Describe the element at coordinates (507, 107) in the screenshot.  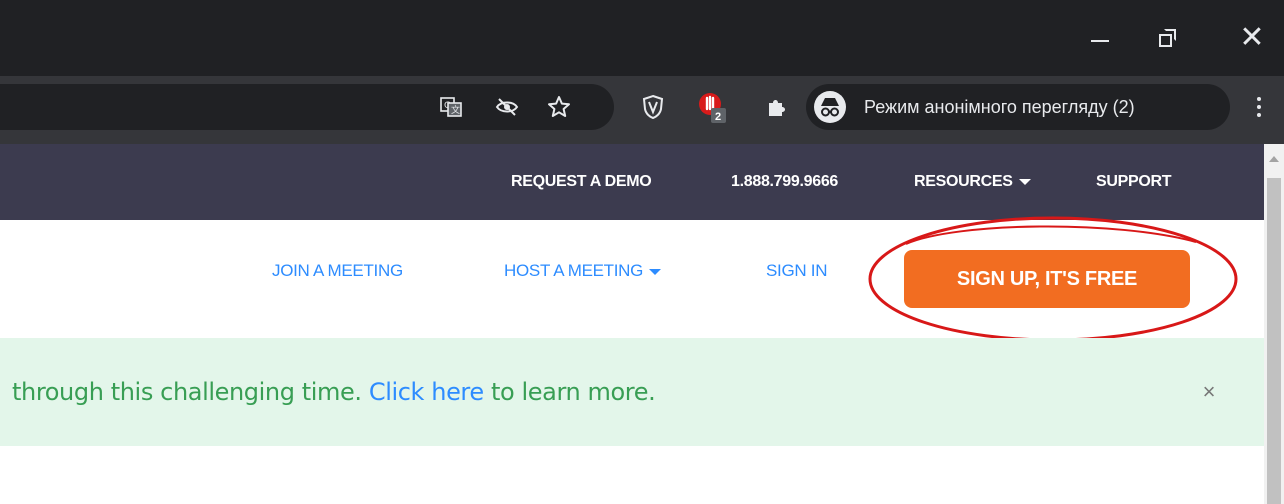
I see `tracking-protection-icon` at that location.